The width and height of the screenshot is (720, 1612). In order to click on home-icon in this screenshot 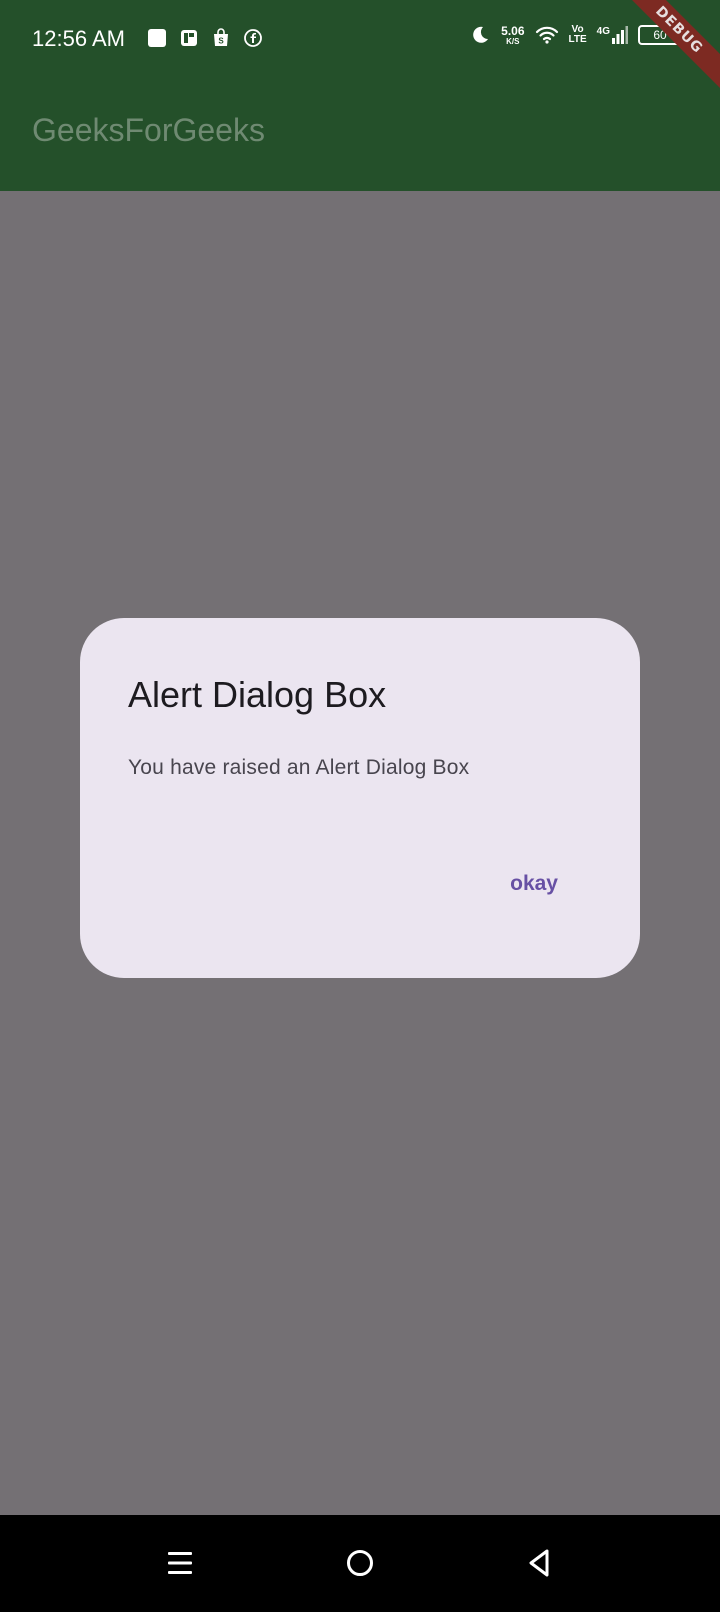, I will do `click(360, 1563)`.